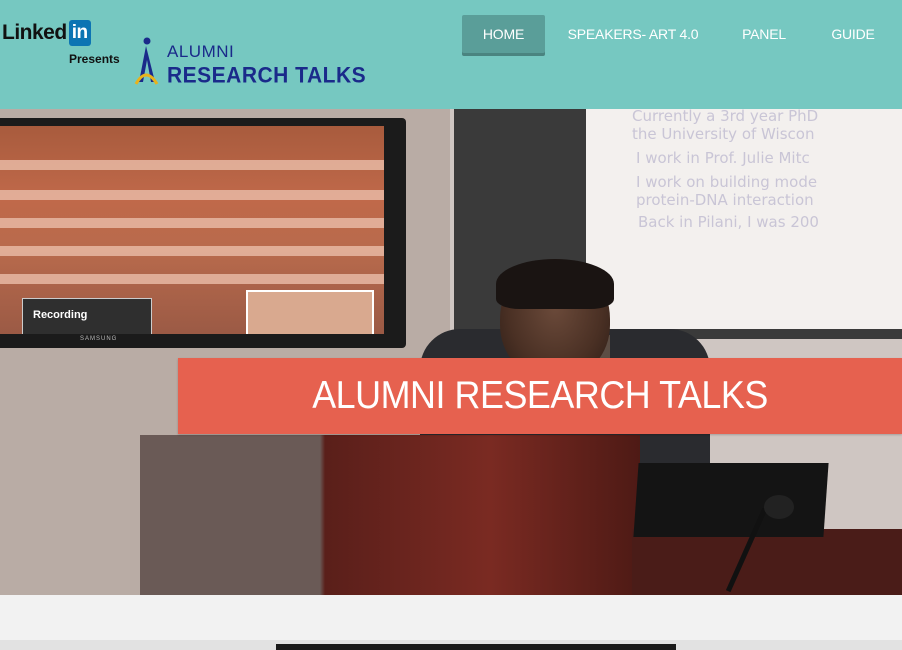 The width and height of the screenshot is (902, 650). What do you see at coordinates (555, 284) in the screenshot?
I see `hero-photo-speaker-hair` at bounding box center [555, 284].